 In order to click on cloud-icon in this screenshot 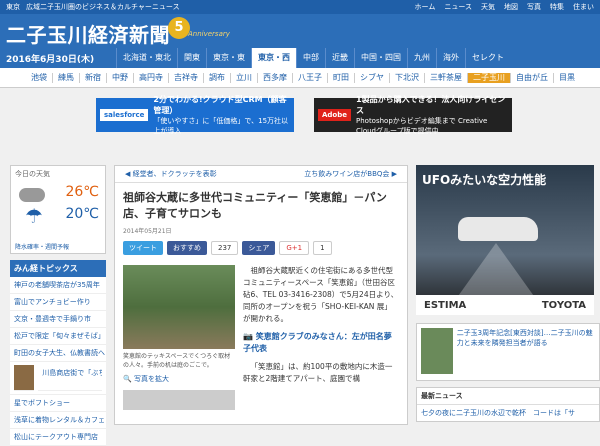, I will do `click(32, 195)`.